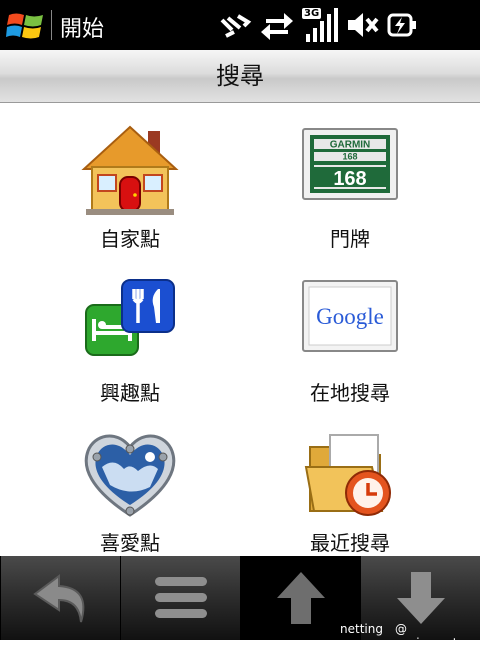 The width and height of the screenshot is (480, 650). Describe the element at coordinates (431, 636) in the screenshot. I see `watermark-right: @ sogi.com.tw` at that location.